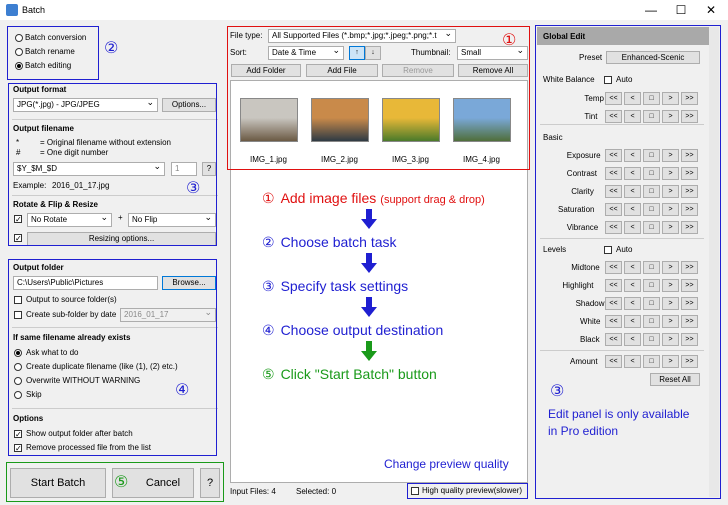 This screenshot has height=505, width=728. I want to click on edit-row-label: Temp, so click(594, 98).